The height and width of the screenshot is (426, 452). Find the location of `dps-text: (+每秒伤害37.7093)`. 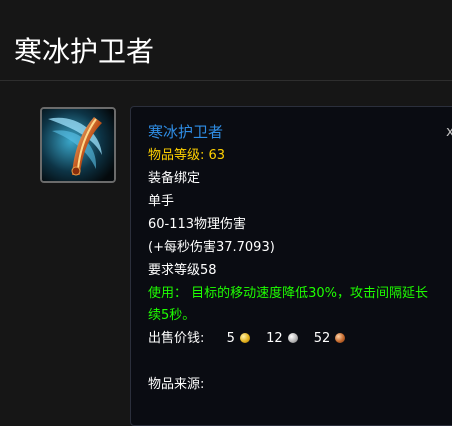

dps-text: (+每秒伤害37.7093) is located at coordinates (211, 247).